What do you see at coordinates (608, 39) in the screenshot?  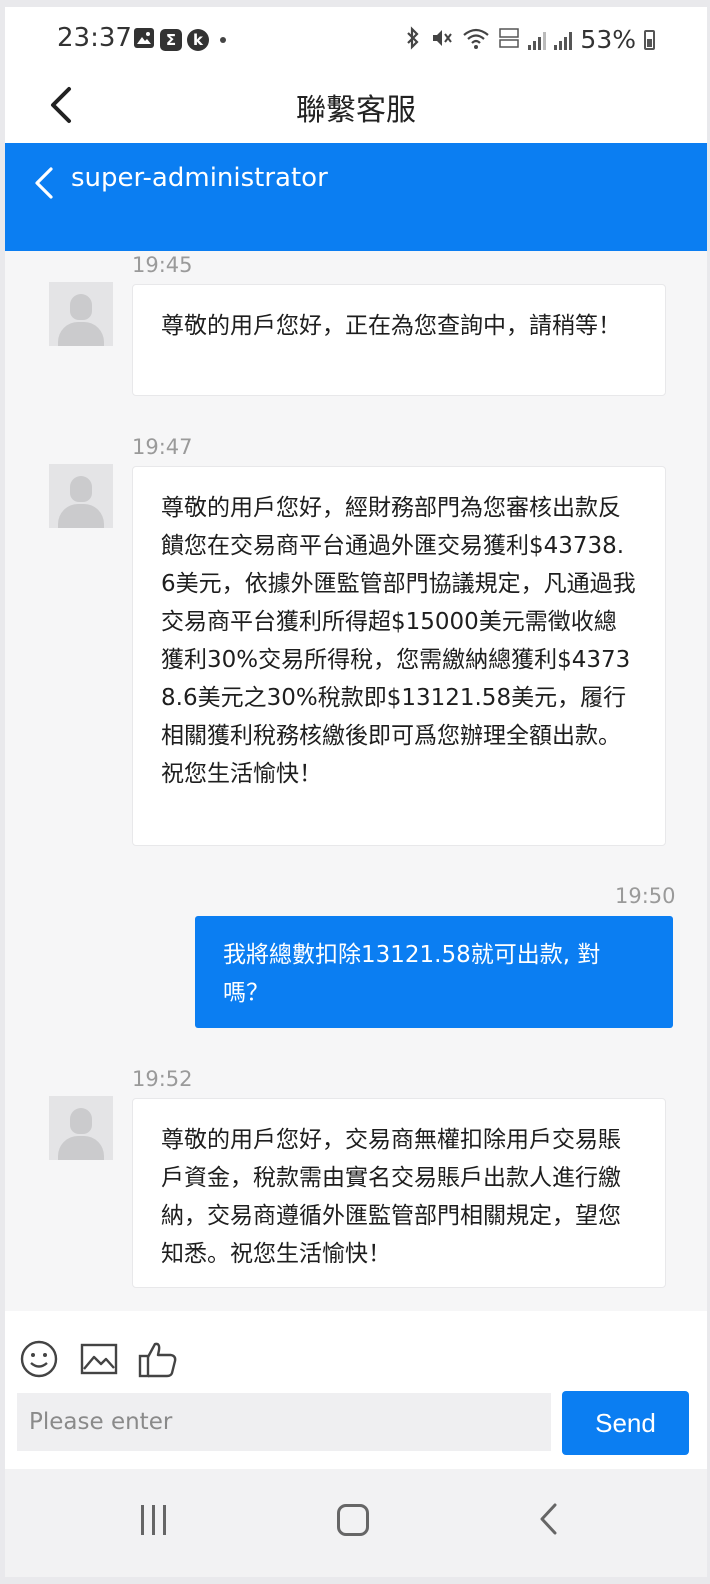 I see `battery-level: 53%` at bounding box center [608, 39].